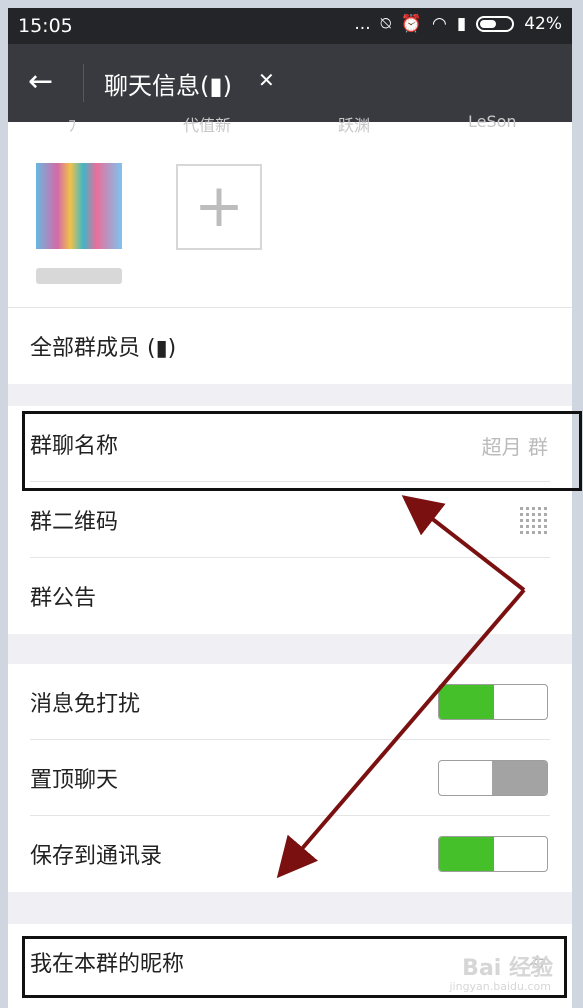 This screenshot has height=1008, width=583. I want to click on arrow-to-nickname, so click(401, 733).